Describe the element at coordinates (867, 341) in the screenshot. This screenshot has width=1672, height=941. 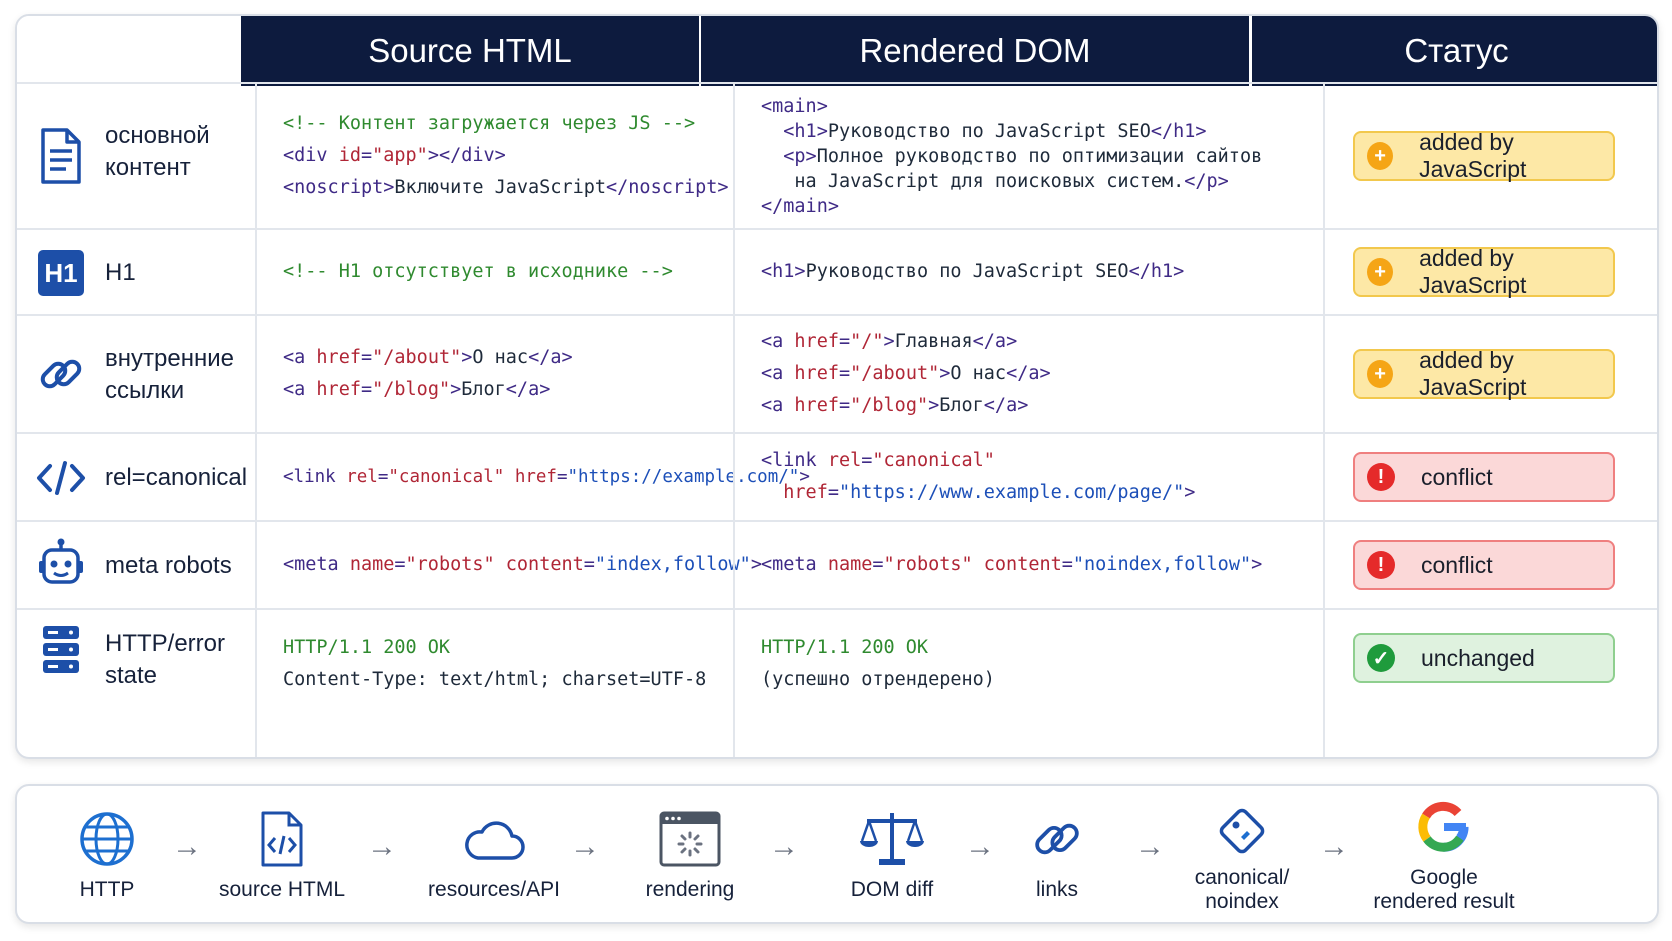
I see `code-string: "/"` at that location.